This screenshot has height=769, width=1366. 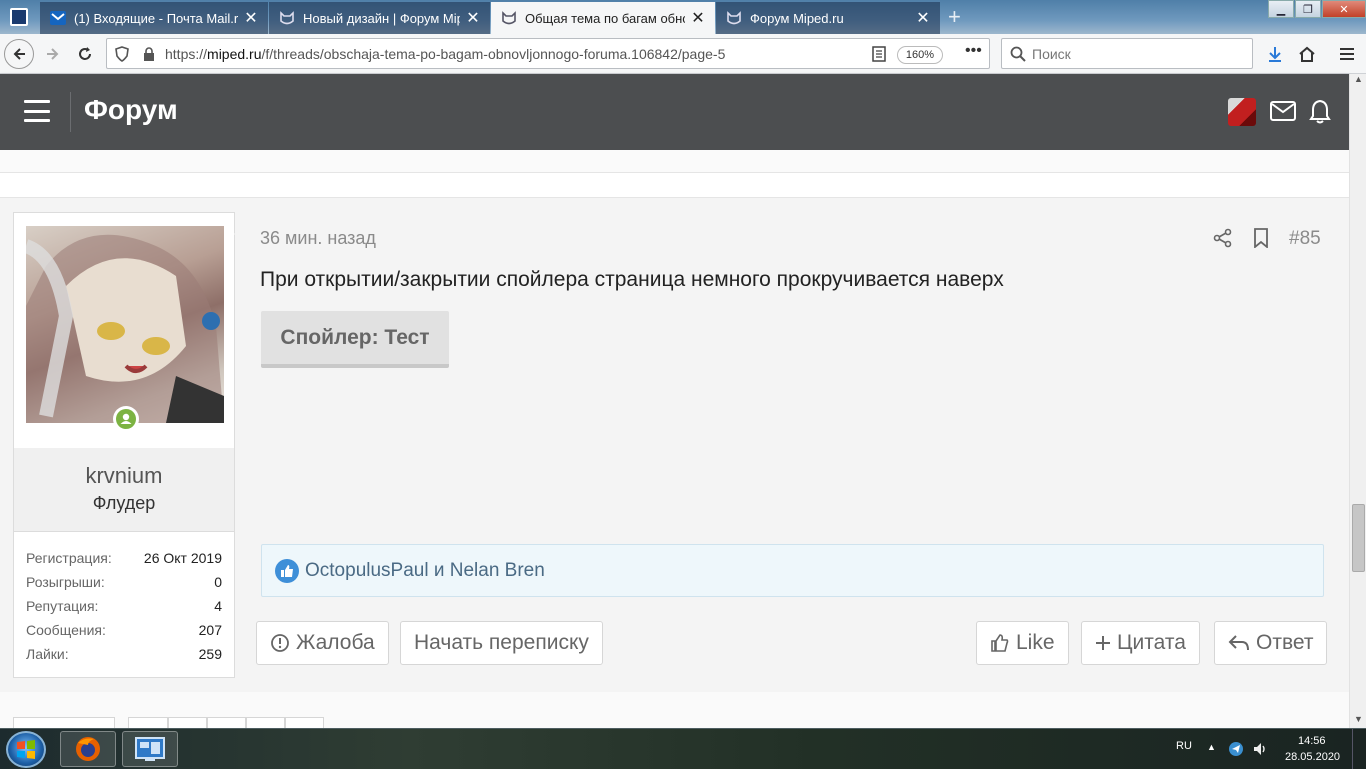 What do you see at coordinates (1344, 9) in the screenshot?
I see `close-window-button: ✕` at bounding box center [1344, 9].